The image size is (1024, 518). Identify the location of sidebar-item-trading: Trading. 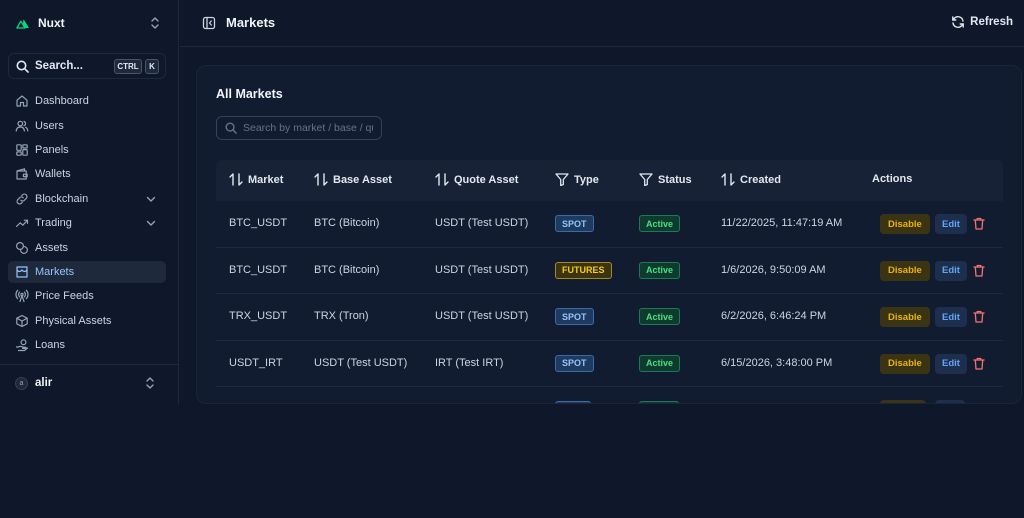
(87, 223).